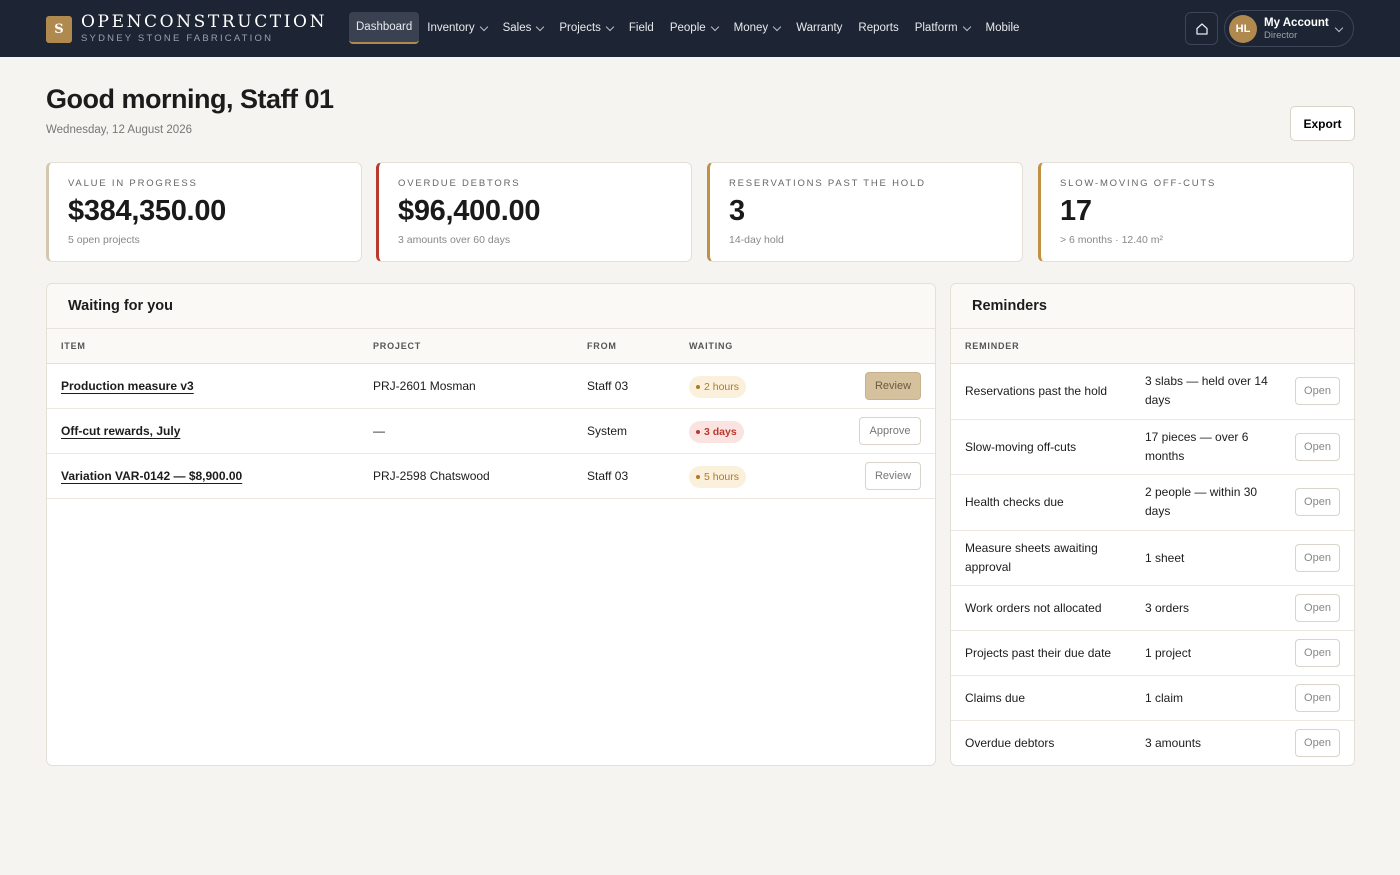 The height and width of the screenshot is (875, 1400). What do you see at coordinates (865, 212) in the screenshot?
I see `stat-card-reservations-past-hold: RESERVATIONS PAST THE HOLD 3 14-day hold` at bounding box center [865, 212].